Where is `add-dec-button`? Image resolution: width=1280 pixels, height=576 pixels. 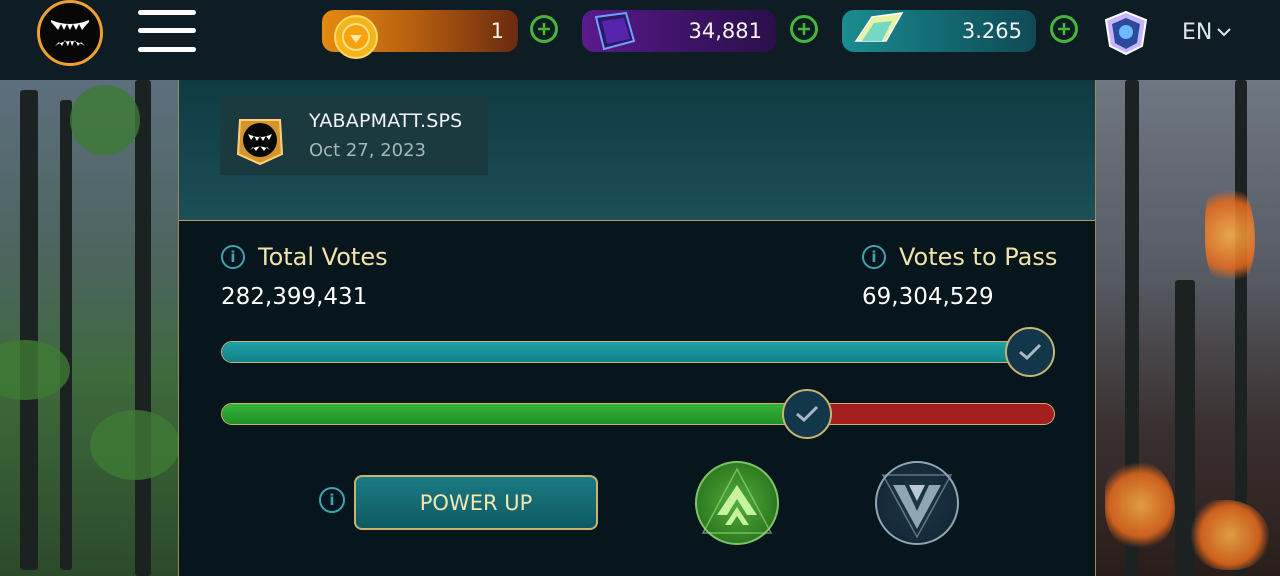 add-dec-button is located at coordinates (804, 29).